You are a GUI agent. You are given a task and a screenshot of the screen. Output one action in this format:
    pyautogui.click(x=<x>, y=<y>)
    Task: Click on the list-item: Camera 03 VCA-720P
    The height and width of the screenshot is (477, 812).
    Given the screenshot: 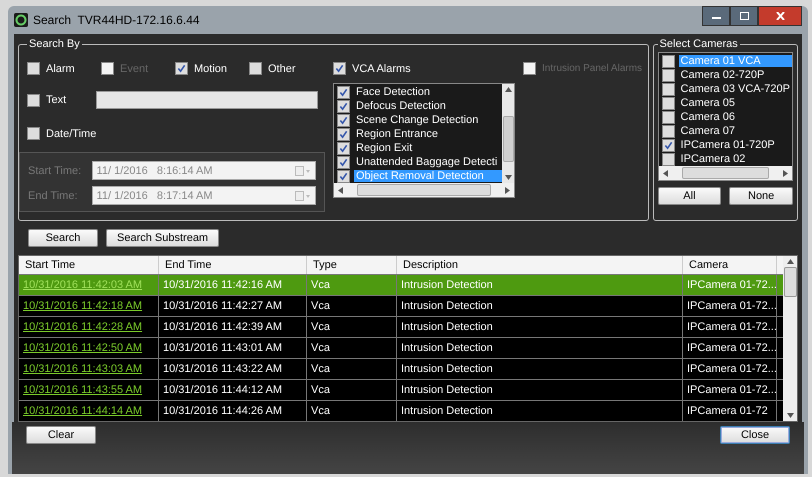 What is the action you would take?
    pyautogui.click(x=725, y=89)
    